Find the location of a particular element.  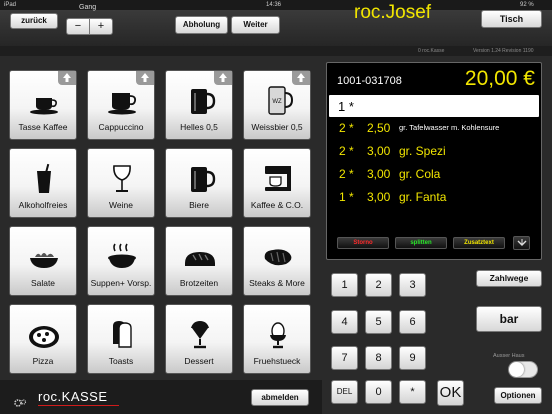

ok-button: OK is located at coordinates (450, 393).